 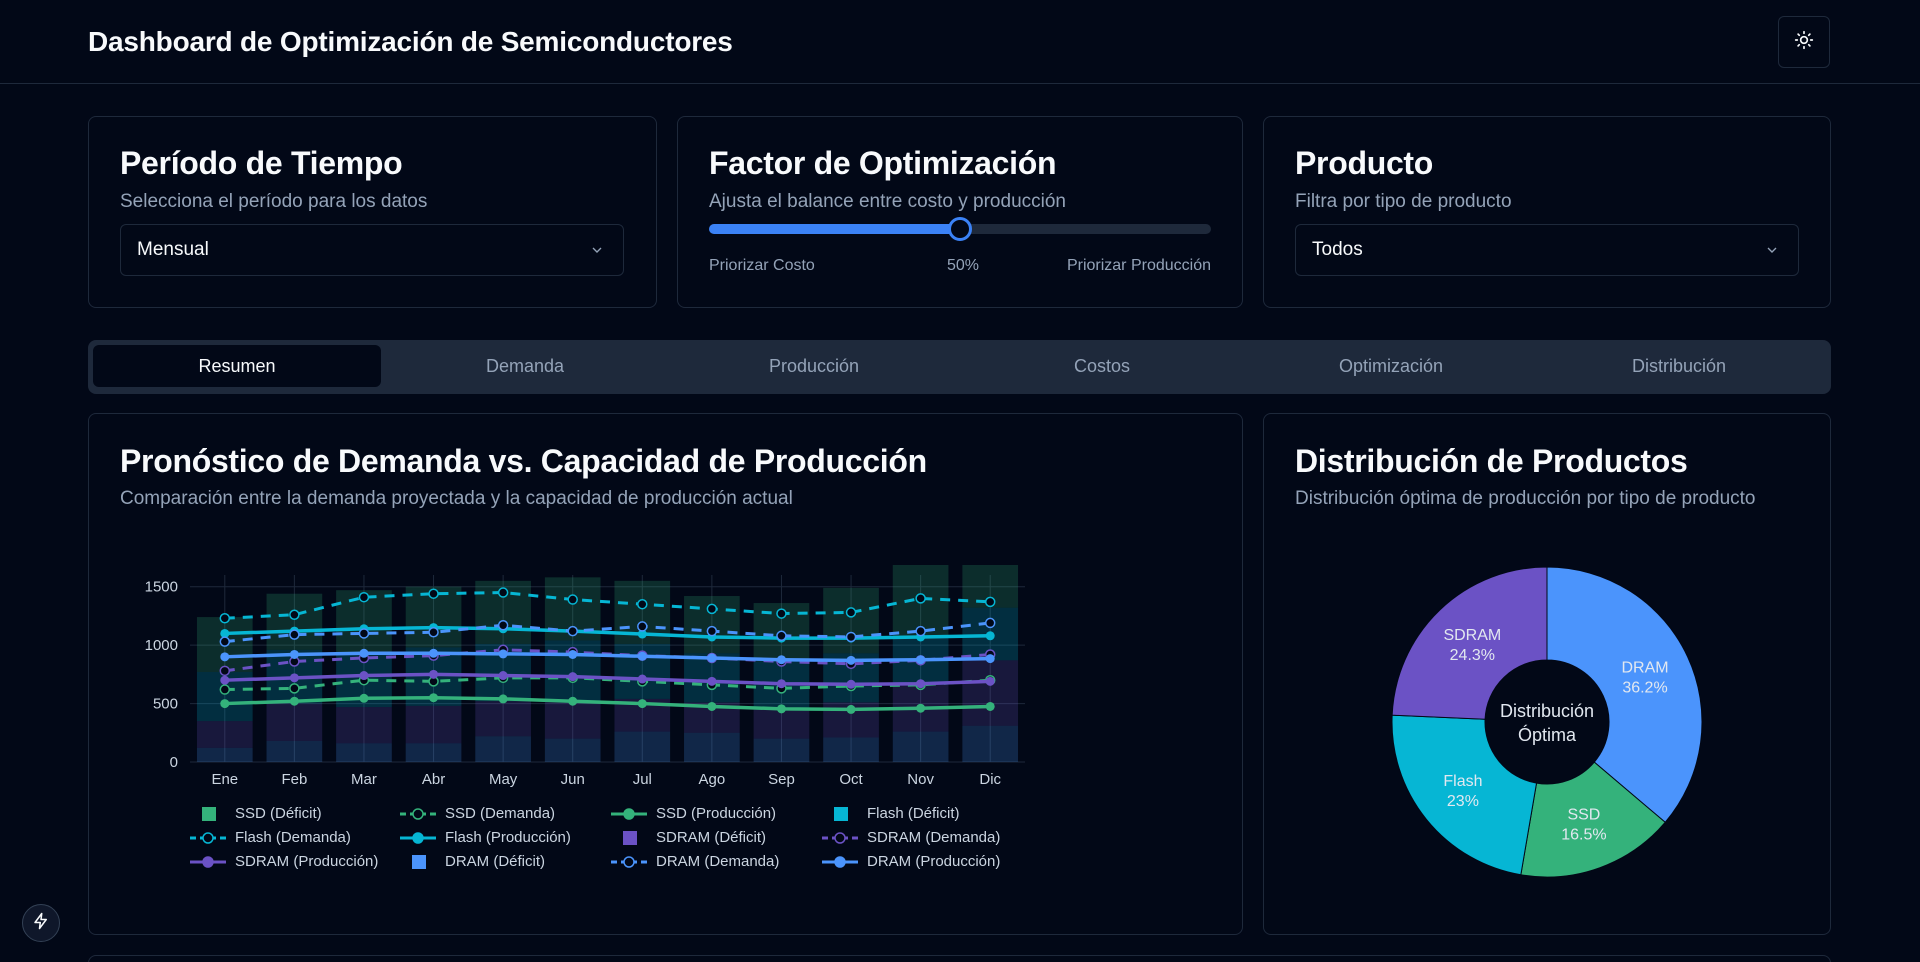 What do you see at coordinates (1547, 250) in the screenshot?
I see `product-select: Todos` at bounding box center [1547, 250].